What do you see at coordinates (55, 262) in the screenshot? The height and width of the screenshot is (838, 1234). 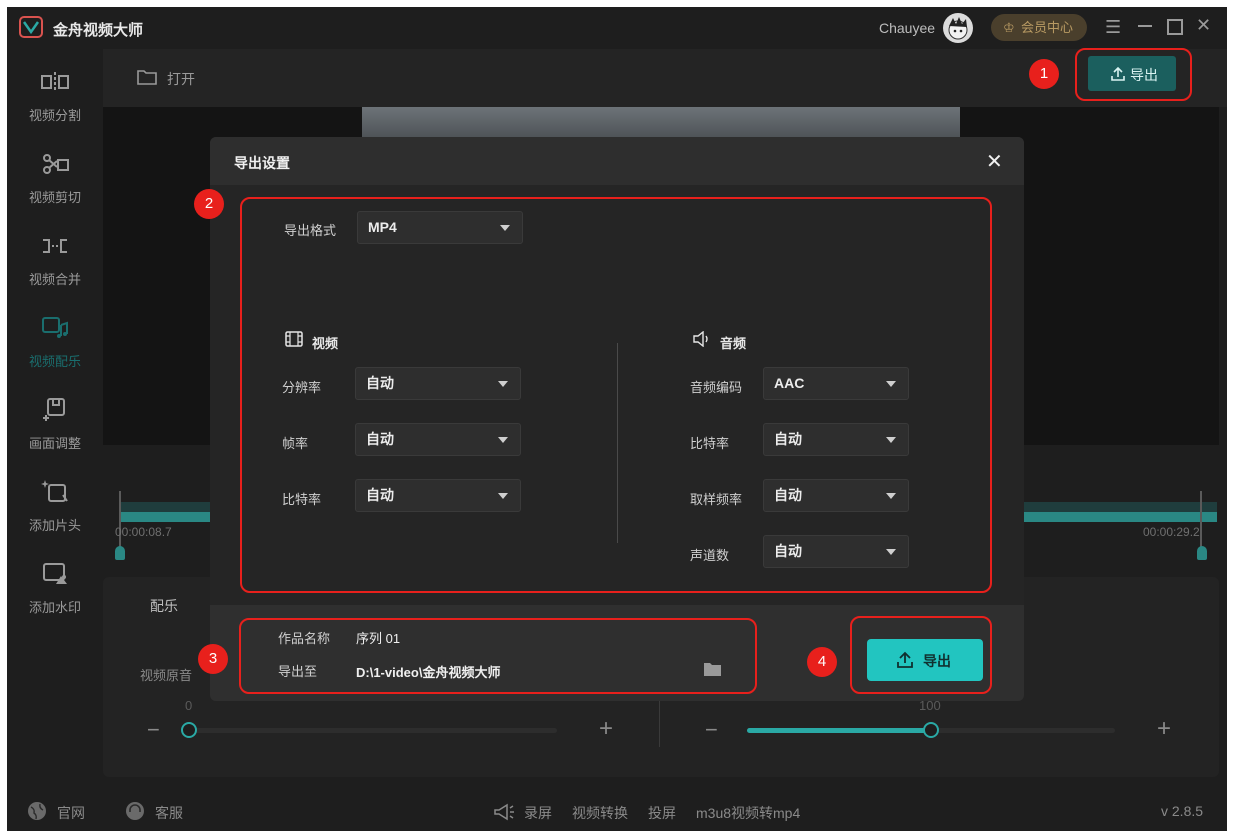 I see `sidebar-item-merge: 视频合并` at bounding box center [55, 262].